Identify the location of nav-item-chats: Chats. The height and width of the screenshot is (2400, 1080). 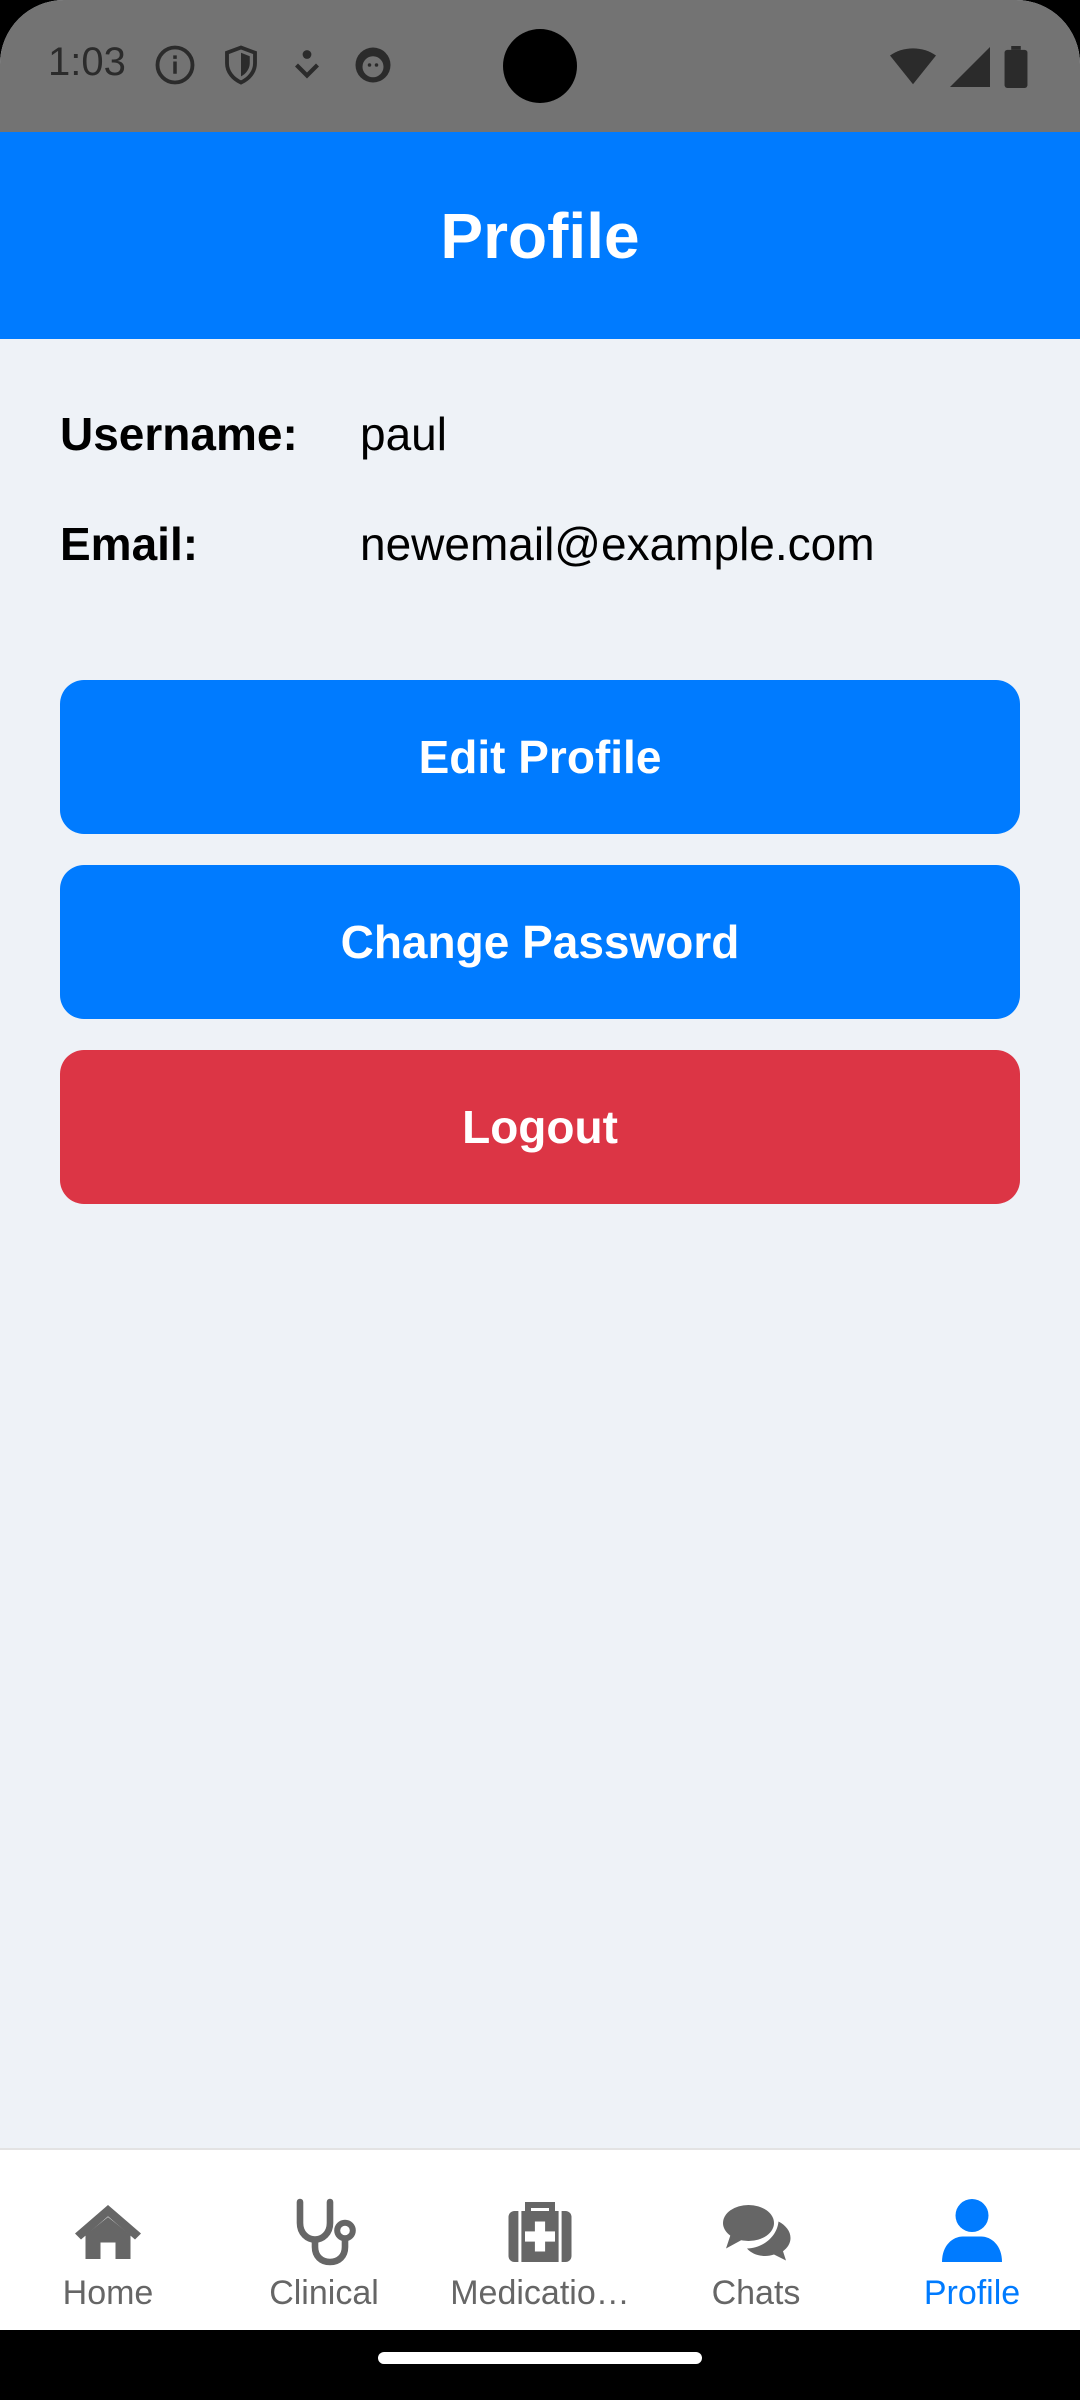
(756, 2240).